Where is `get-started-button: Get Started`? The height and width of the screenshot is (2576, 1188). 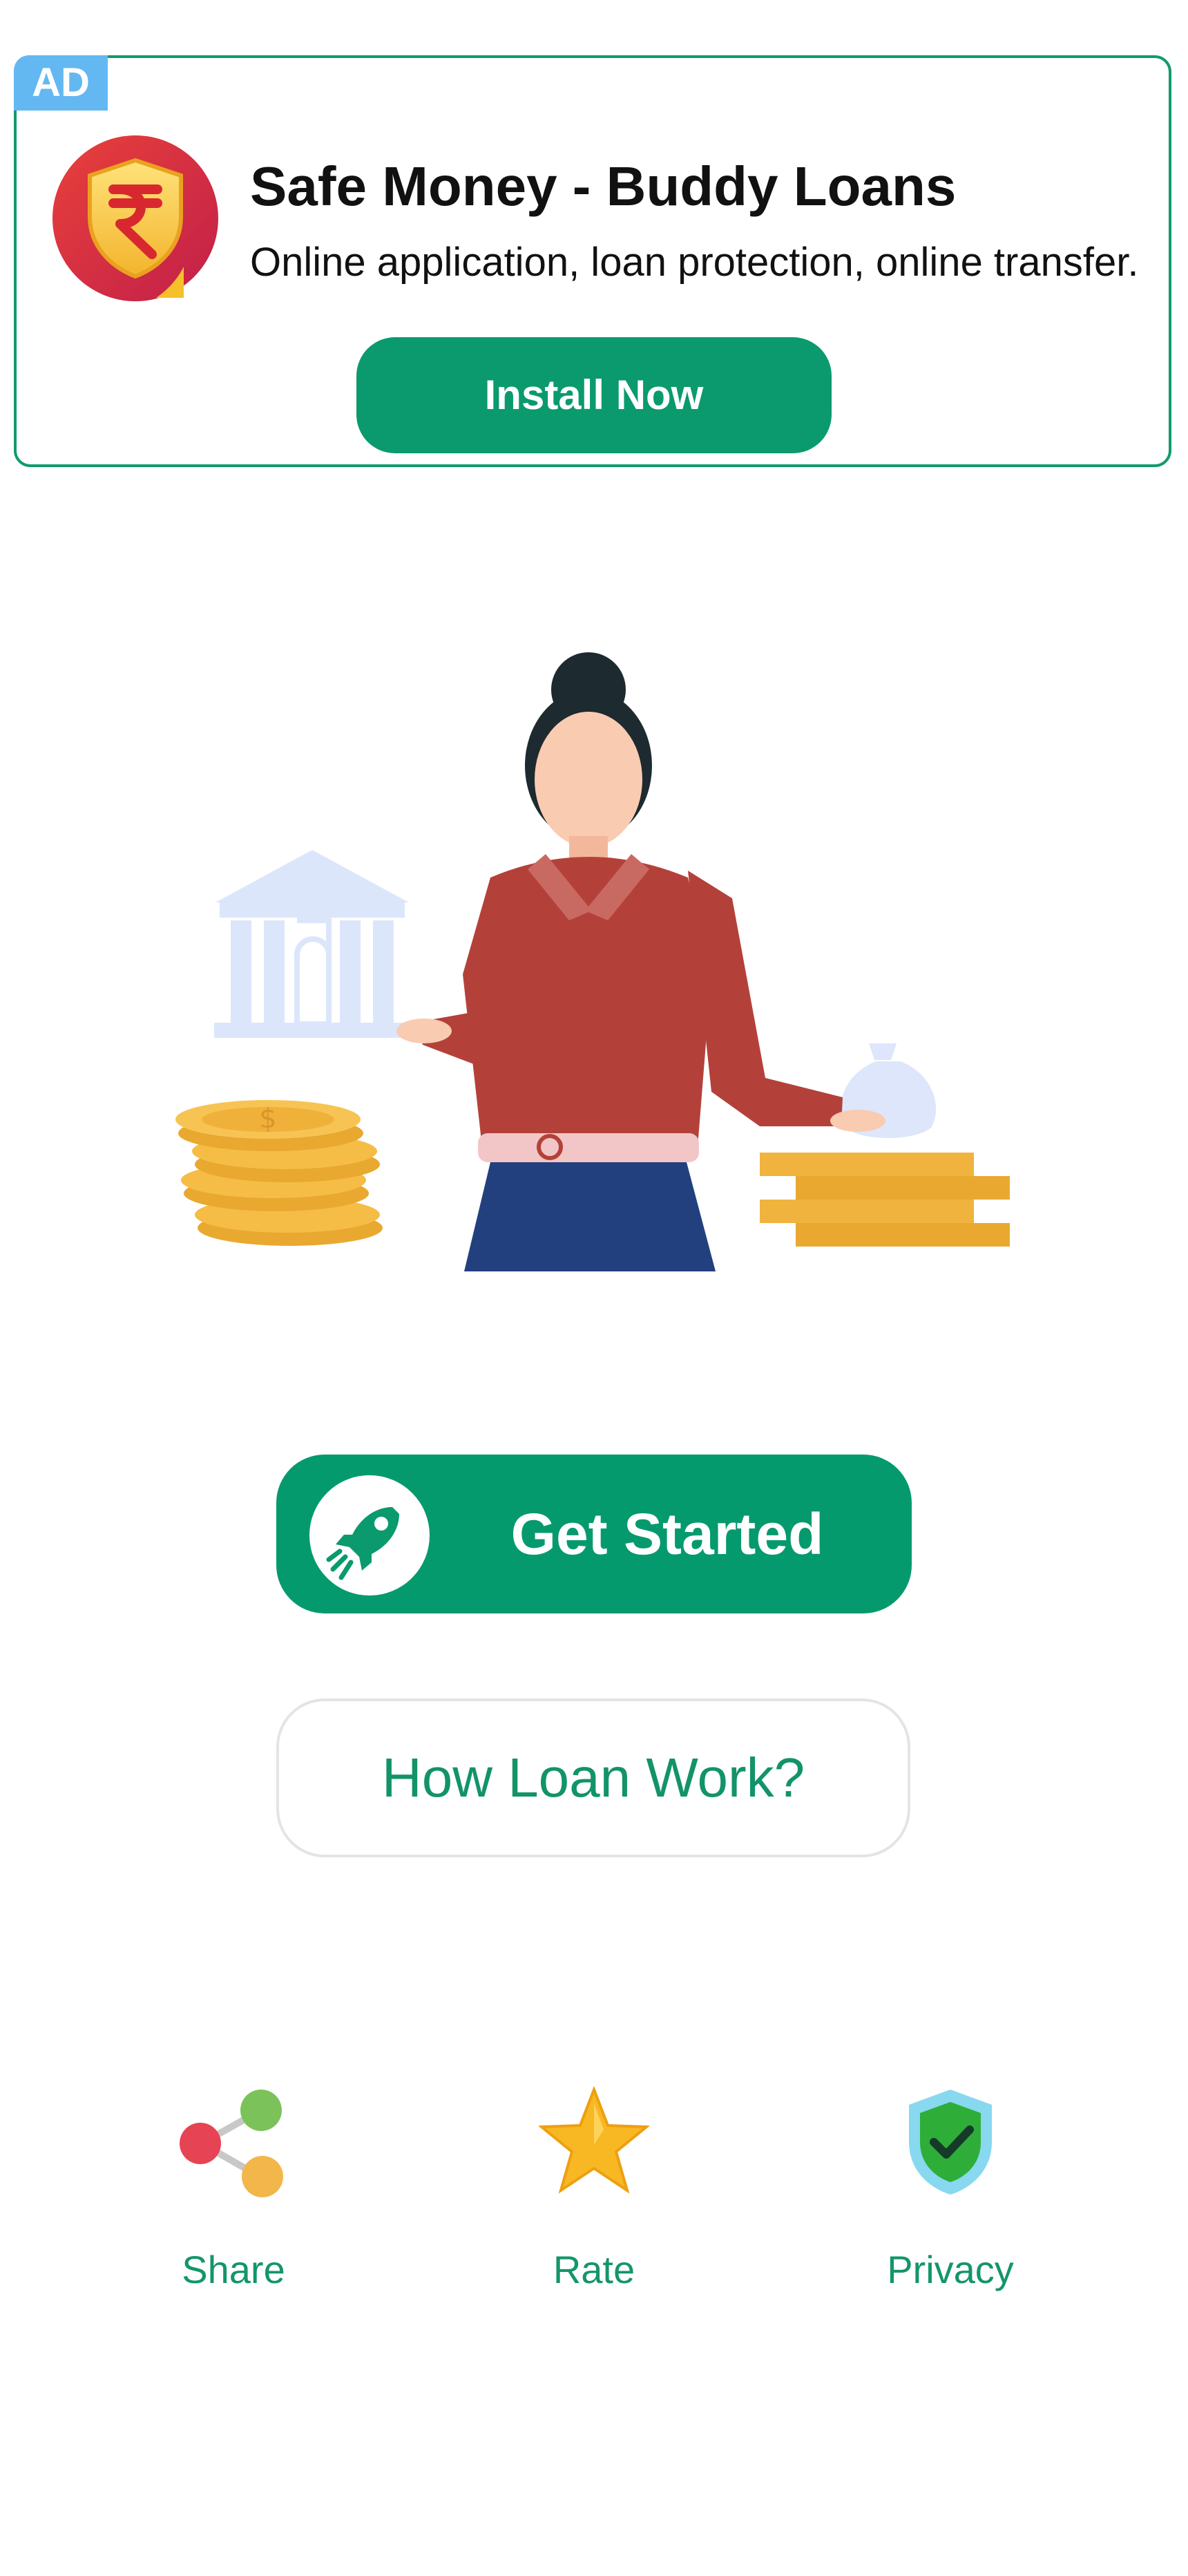
get-started-button: Get Started is located at coordinates (594, 1534).